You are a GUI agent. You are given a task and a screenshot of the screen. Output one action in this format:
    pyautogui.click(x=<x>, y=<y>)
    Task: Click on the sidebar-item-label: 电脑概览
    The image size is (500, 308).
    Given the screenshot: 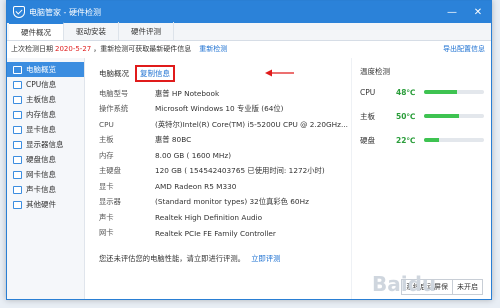 What is the action you would take?
    pyautogui.click(x=41, y=69)
    